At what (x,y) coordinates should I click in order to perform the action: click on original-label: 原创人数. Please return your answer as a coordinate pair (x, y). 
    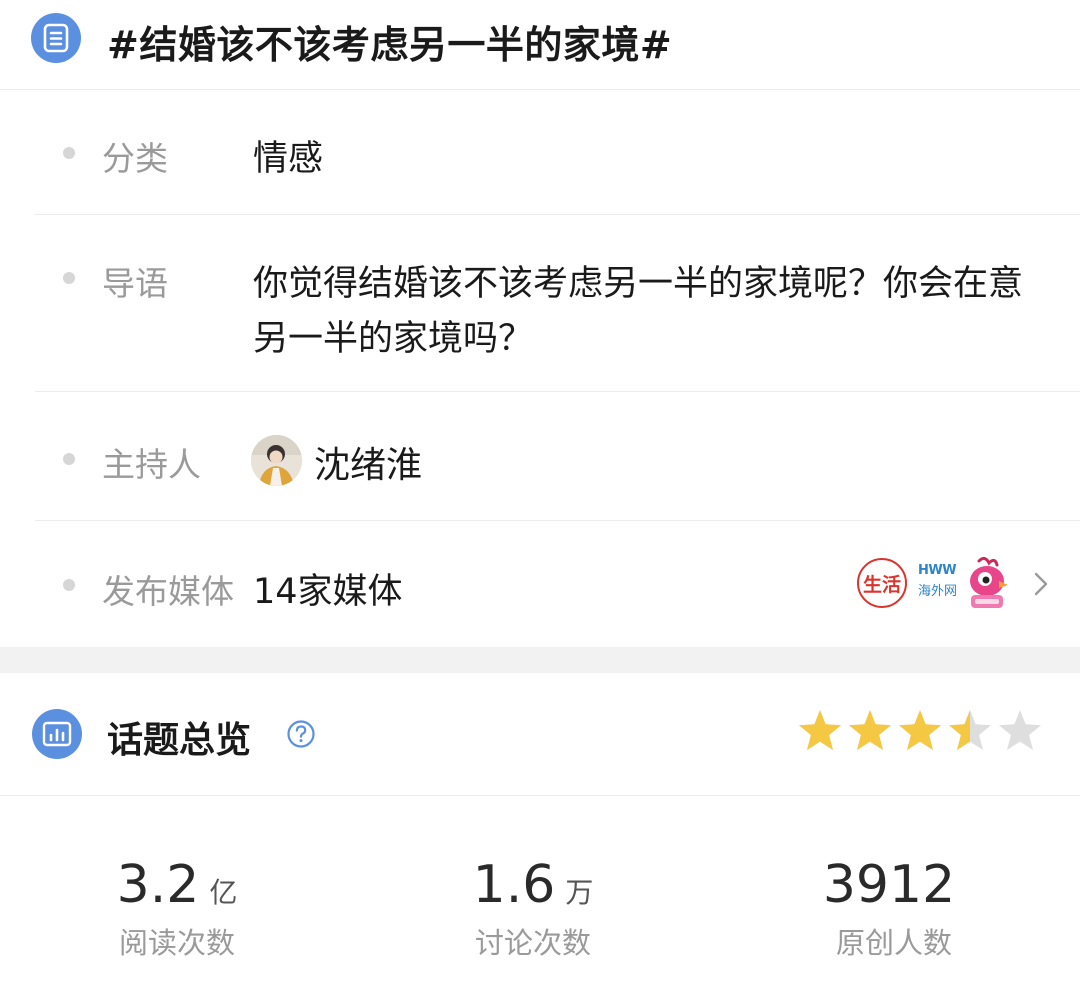
    Looking at the image, I should click on (893, 943).